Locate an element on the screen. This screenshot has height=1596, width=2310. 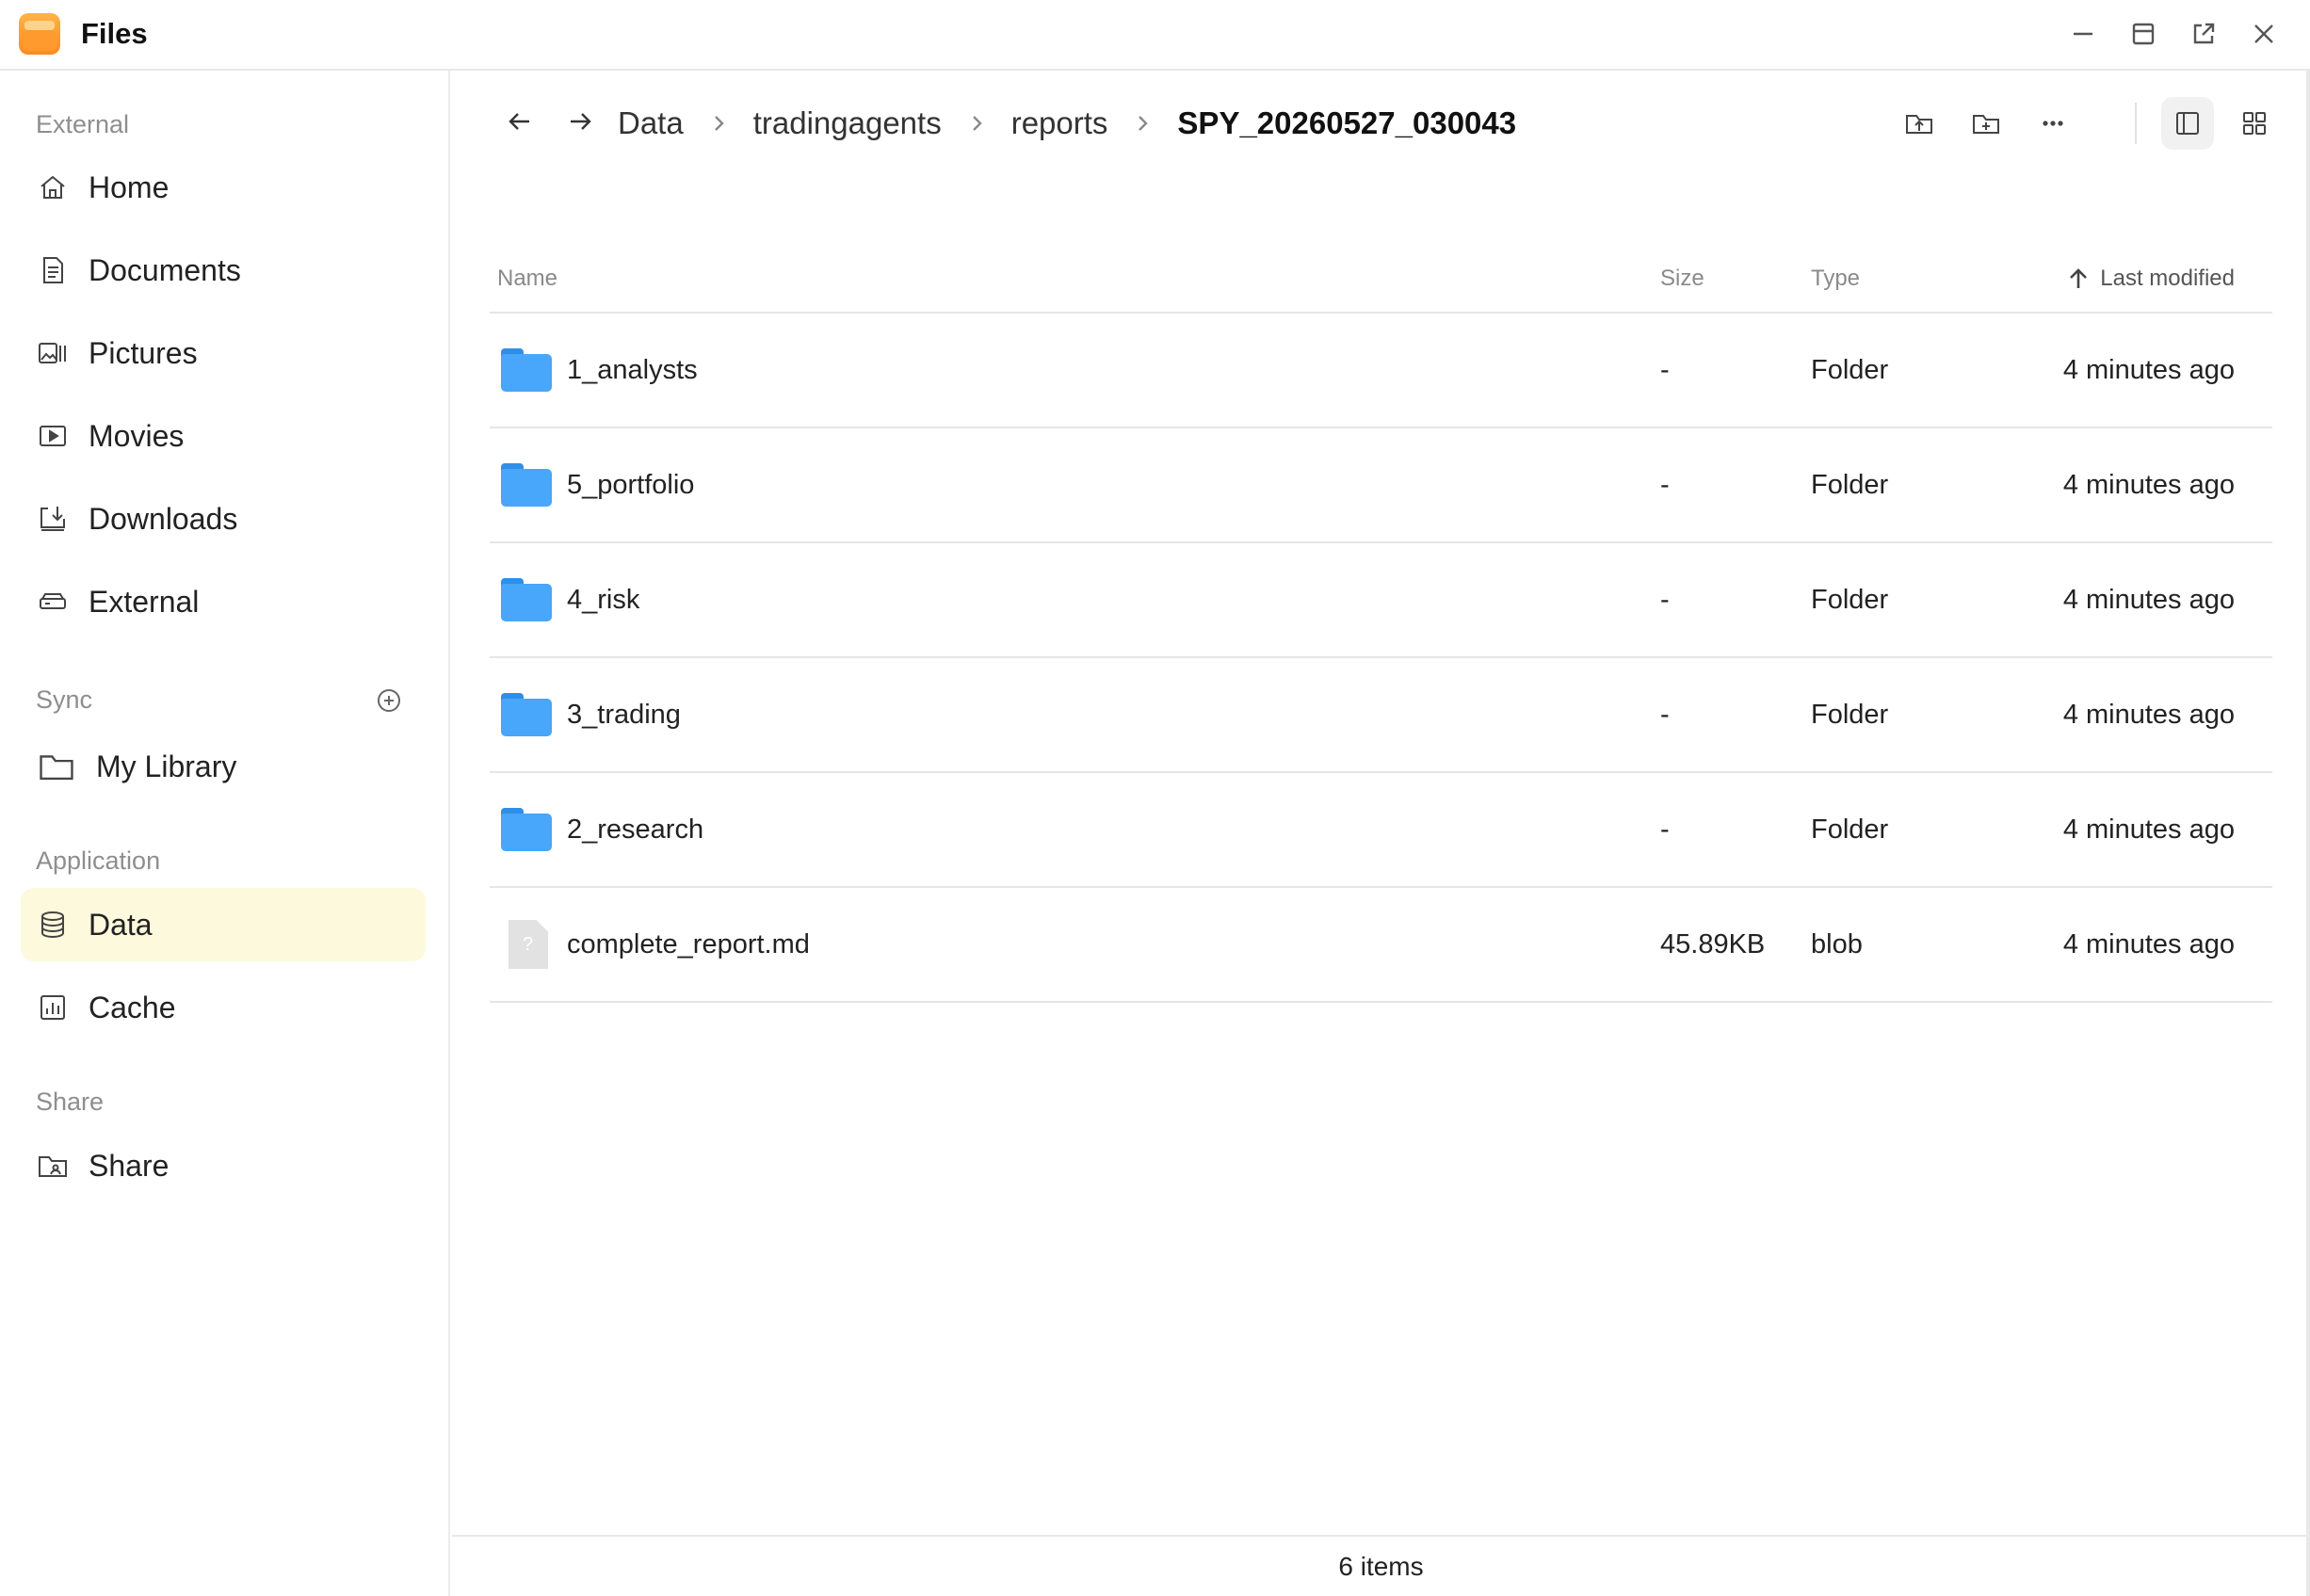
section-title-application: Application is located at coordinates (98, 860).